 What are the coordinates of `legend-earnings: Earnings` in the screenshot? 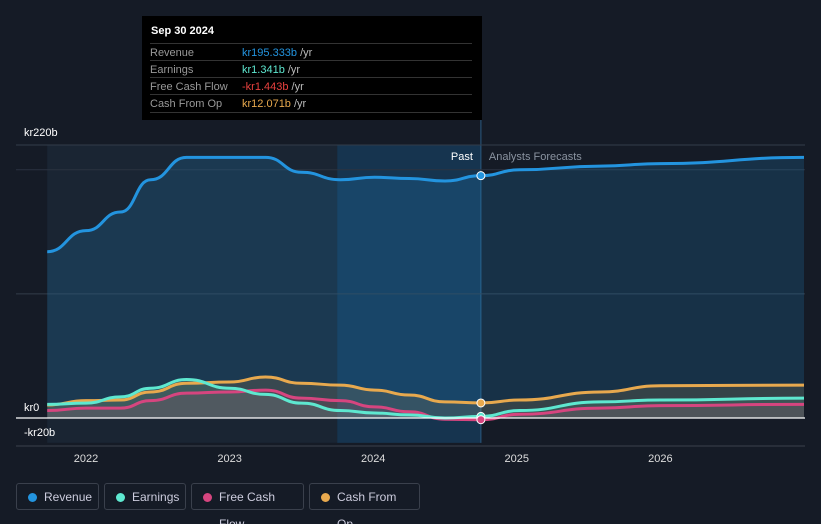 It's located at (145, 496).